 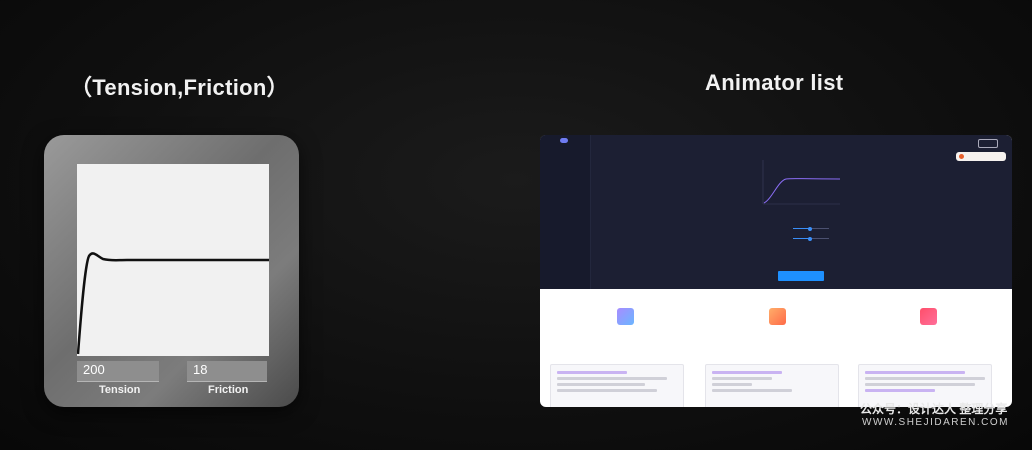 What do you see at coordinates (774, 82) in the screenshot?
I see `animator-list-heading: Animator list` at bounding box center [774, 82].